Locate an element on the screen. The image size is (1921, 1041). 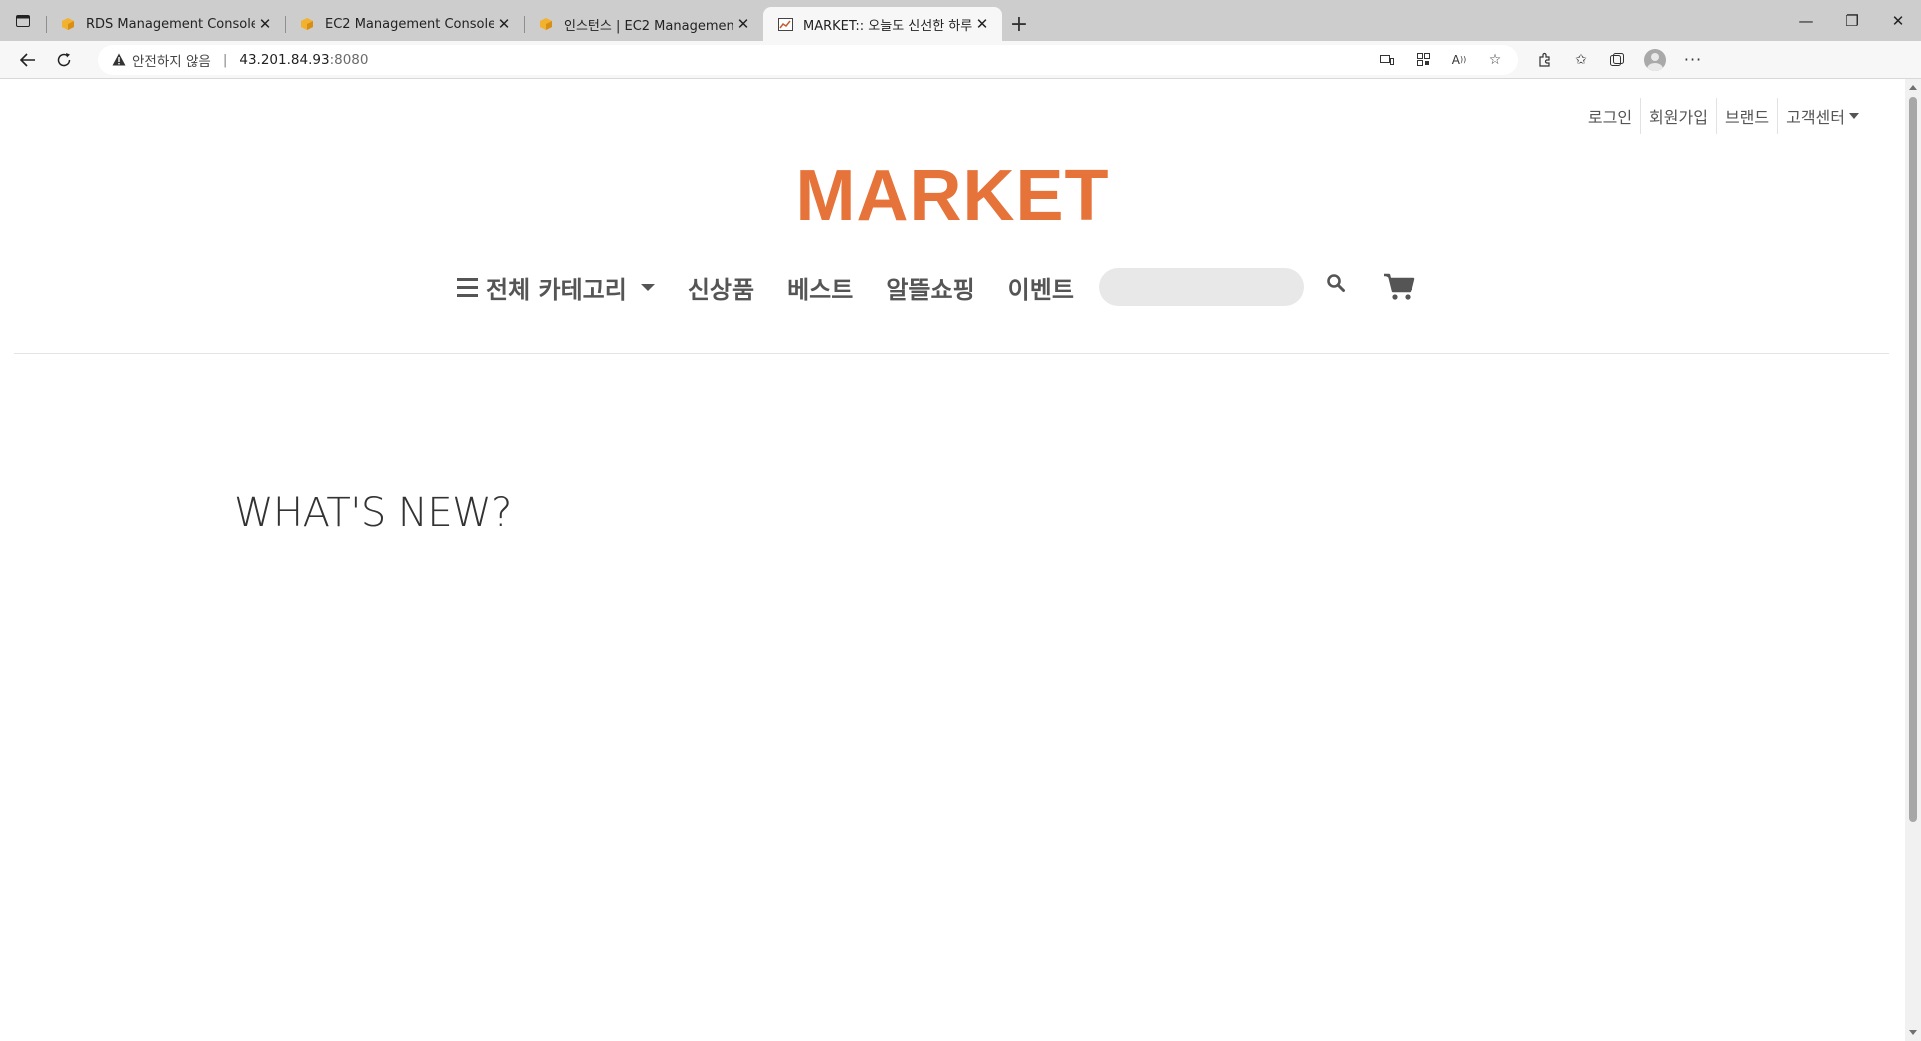
cart-button is located at coordinates (1399, 287).